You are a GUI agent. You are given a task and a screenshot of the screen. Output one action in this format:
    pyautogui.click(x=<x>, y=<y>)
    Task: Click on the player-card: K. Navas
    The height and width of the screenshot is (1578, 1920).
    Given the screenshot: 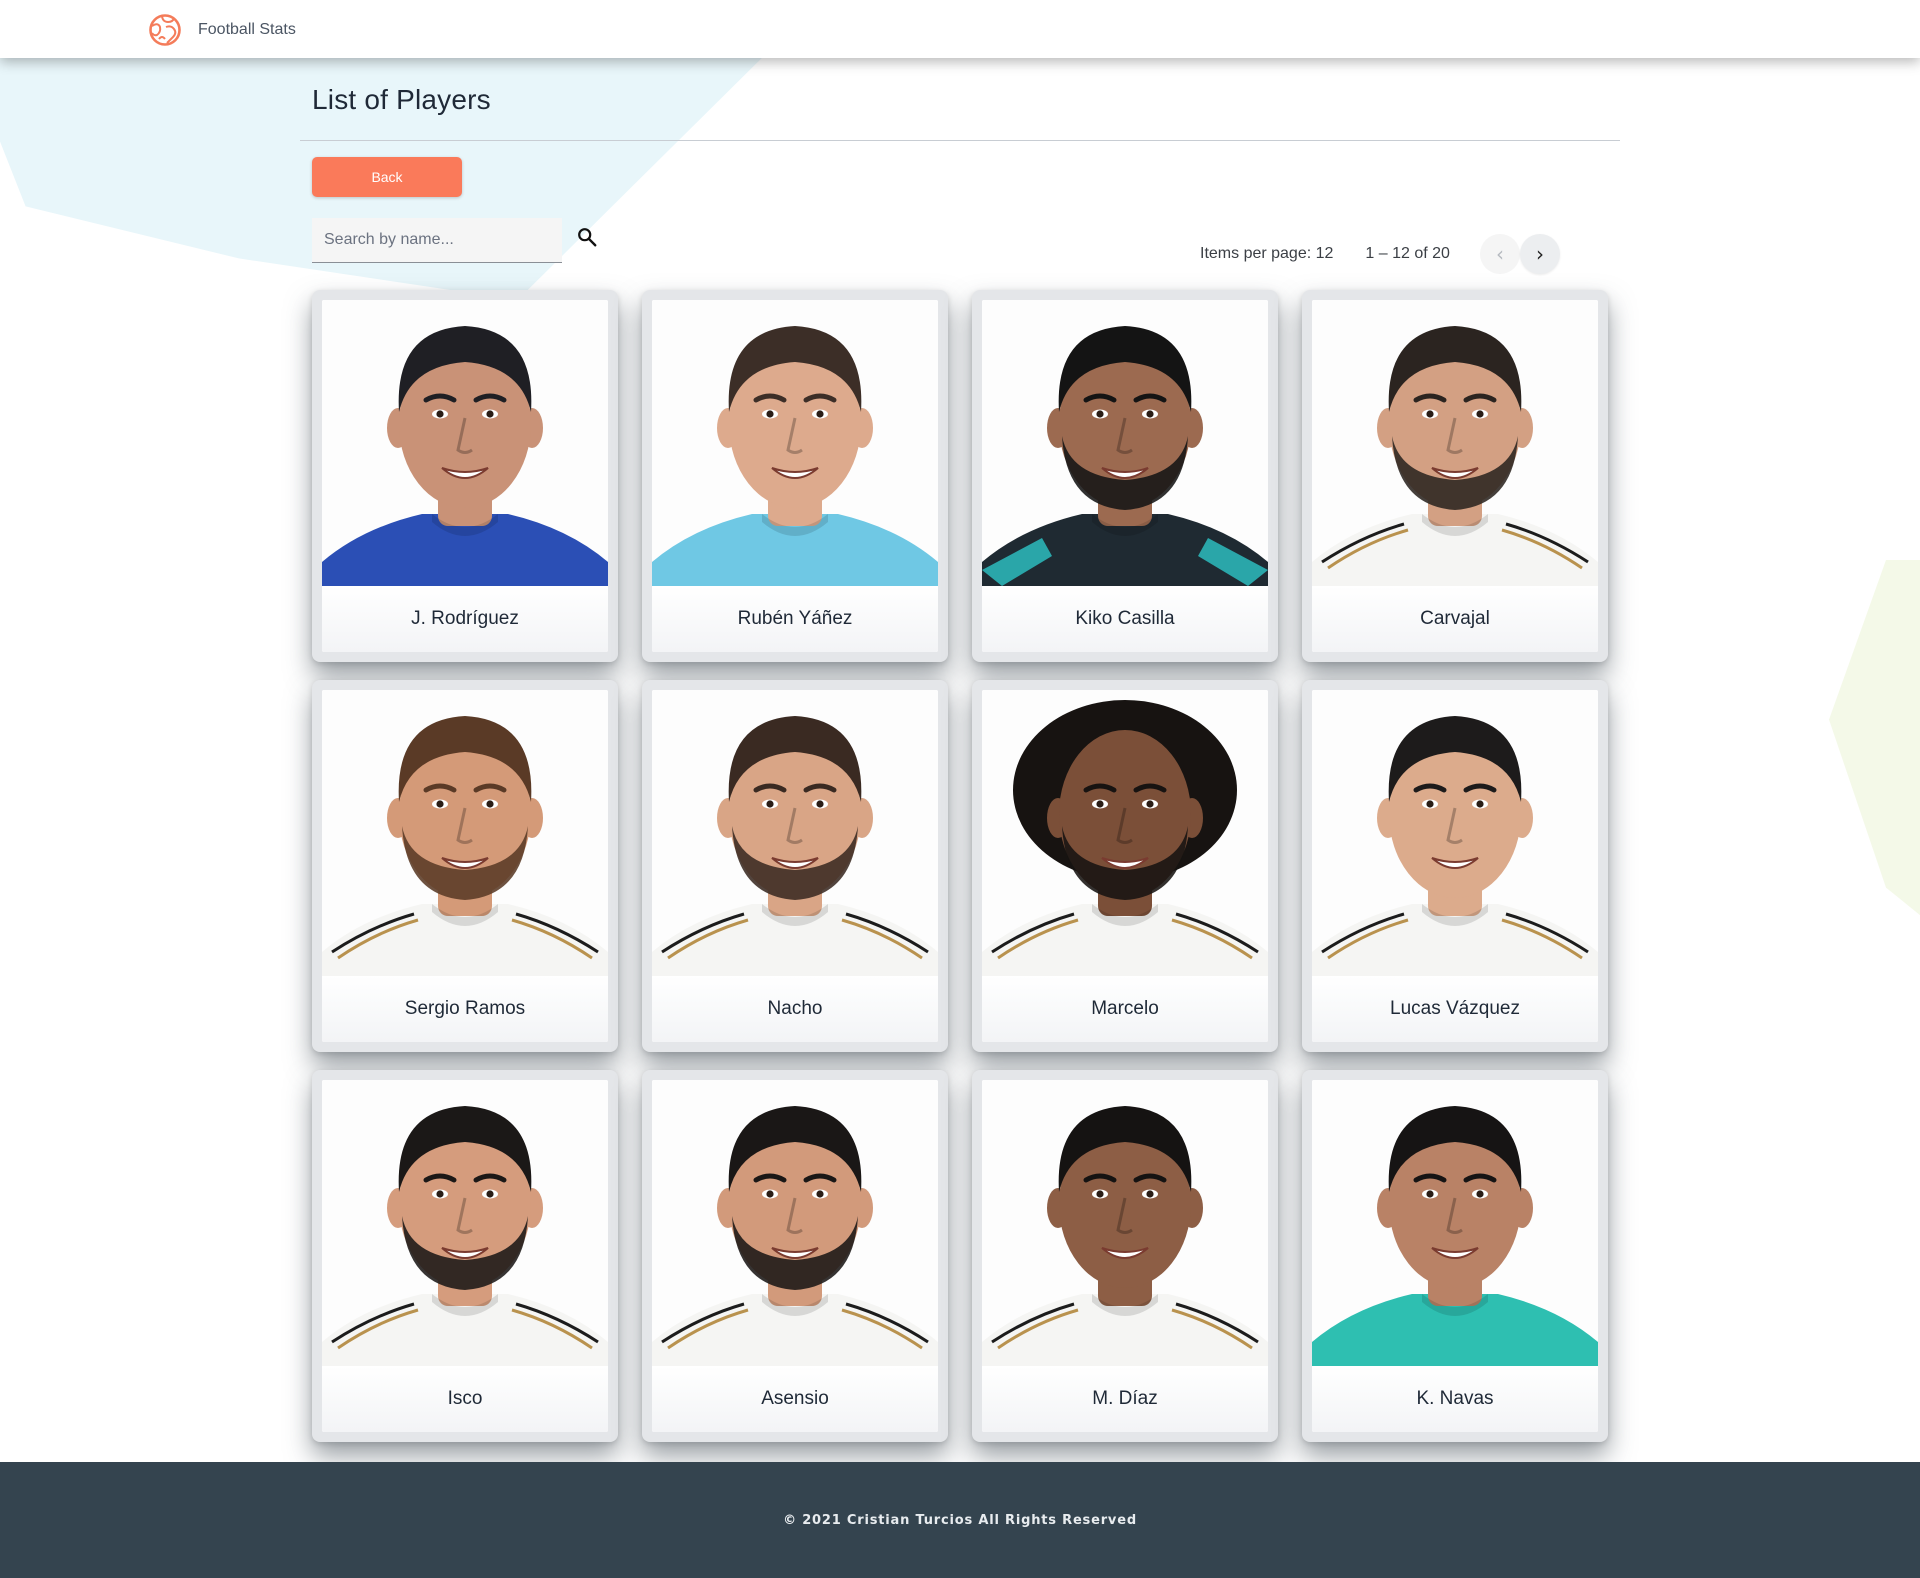 What is the action you would take?
    pyautogui.click(x=1455, y=1256)
    